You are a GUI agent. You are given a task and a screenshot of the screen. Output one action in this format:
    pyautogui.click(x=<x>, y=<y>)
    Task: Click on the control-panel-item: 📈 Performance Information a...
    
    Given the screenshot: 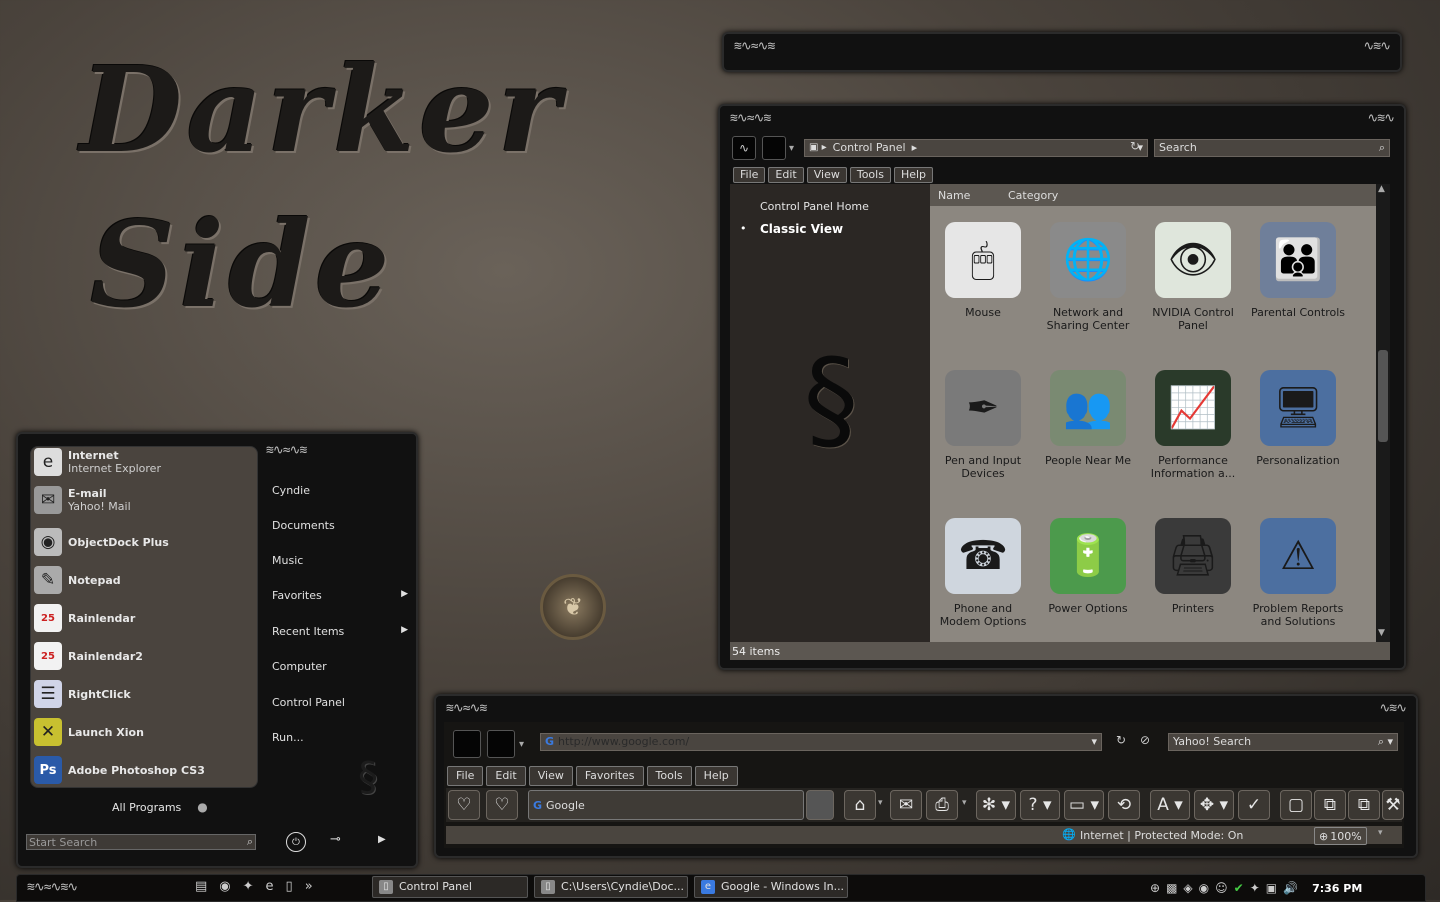 What is the action you would take?
    pyautogui.click(x=1193, y=425)
    